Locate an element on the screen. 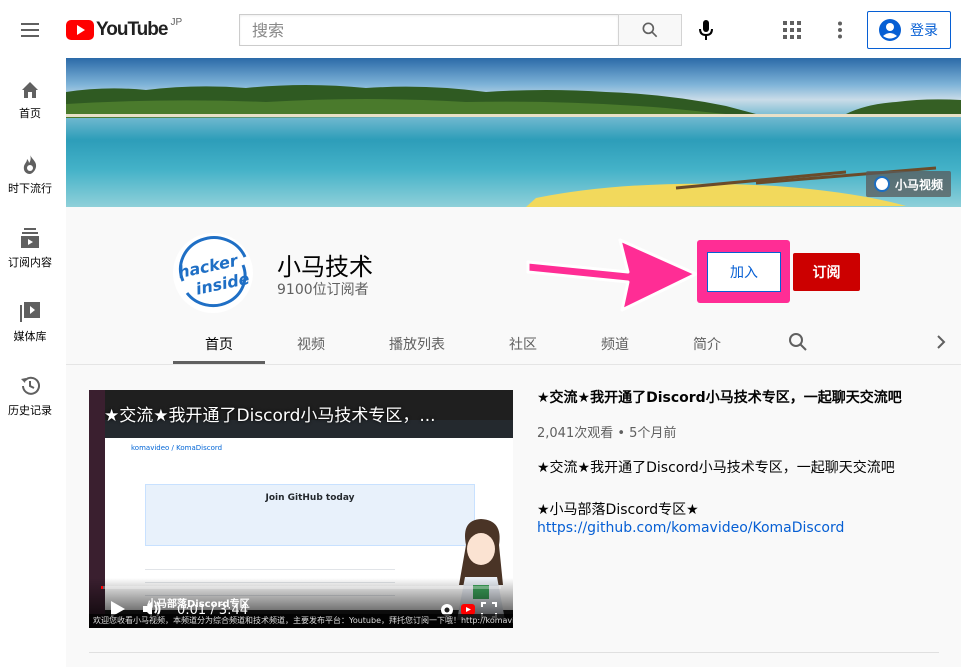 Image resolution: width=961 pixels, height=667 pixels. tab-playlists: 播放列表 is located at coordinates (417, 343).